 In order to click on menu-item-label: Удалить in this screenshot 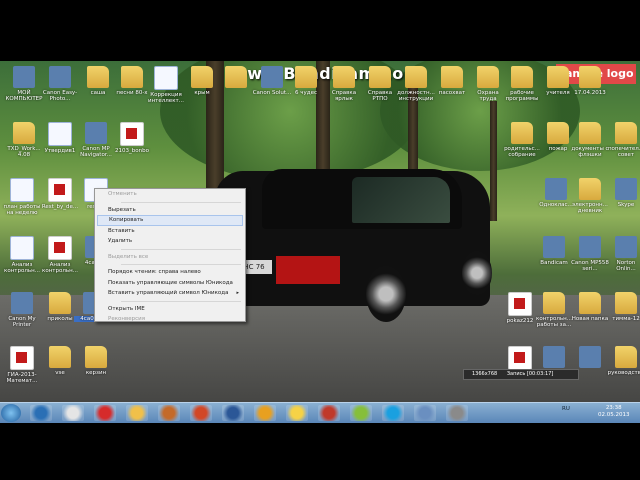, I will do `click(120, 241)`.